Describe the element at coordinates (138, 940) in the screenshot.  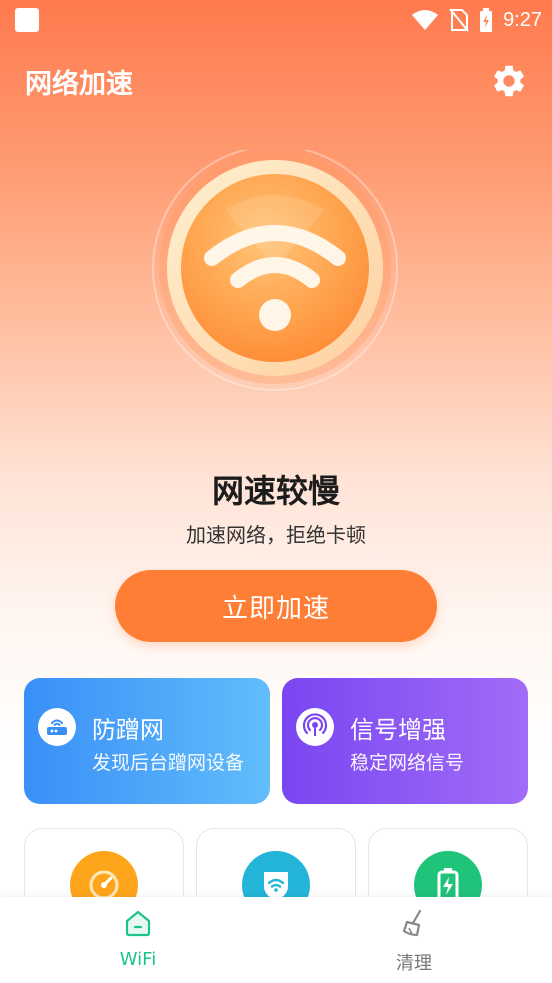
I see `tab-wifi: WiFi` at that location.